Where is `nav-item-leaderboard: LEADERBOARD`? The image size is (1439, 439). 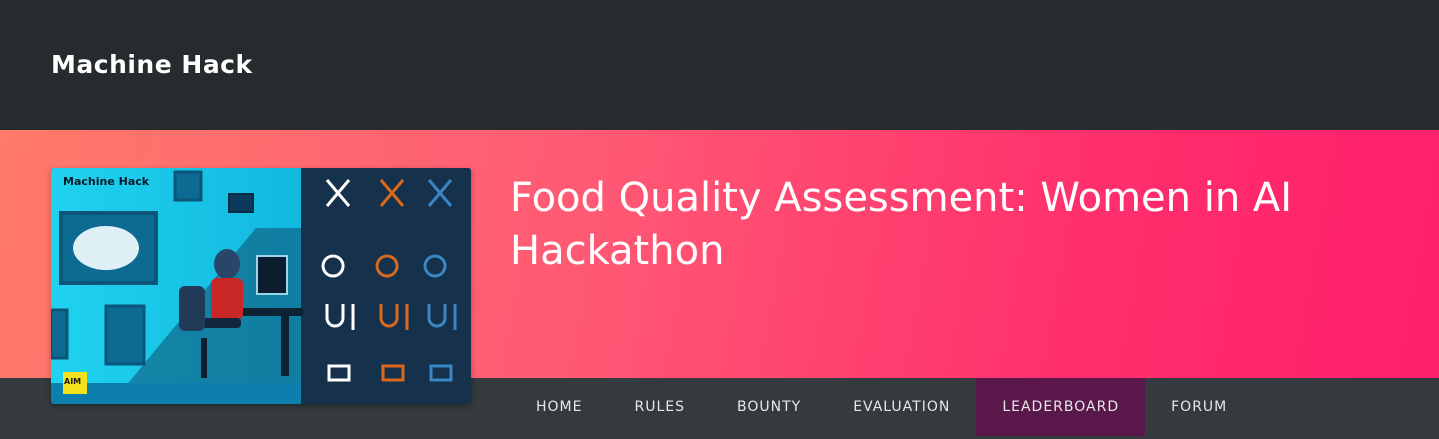
nav-item-leaderboard: LEADERBOARD is located at coordinates (1061, 407).